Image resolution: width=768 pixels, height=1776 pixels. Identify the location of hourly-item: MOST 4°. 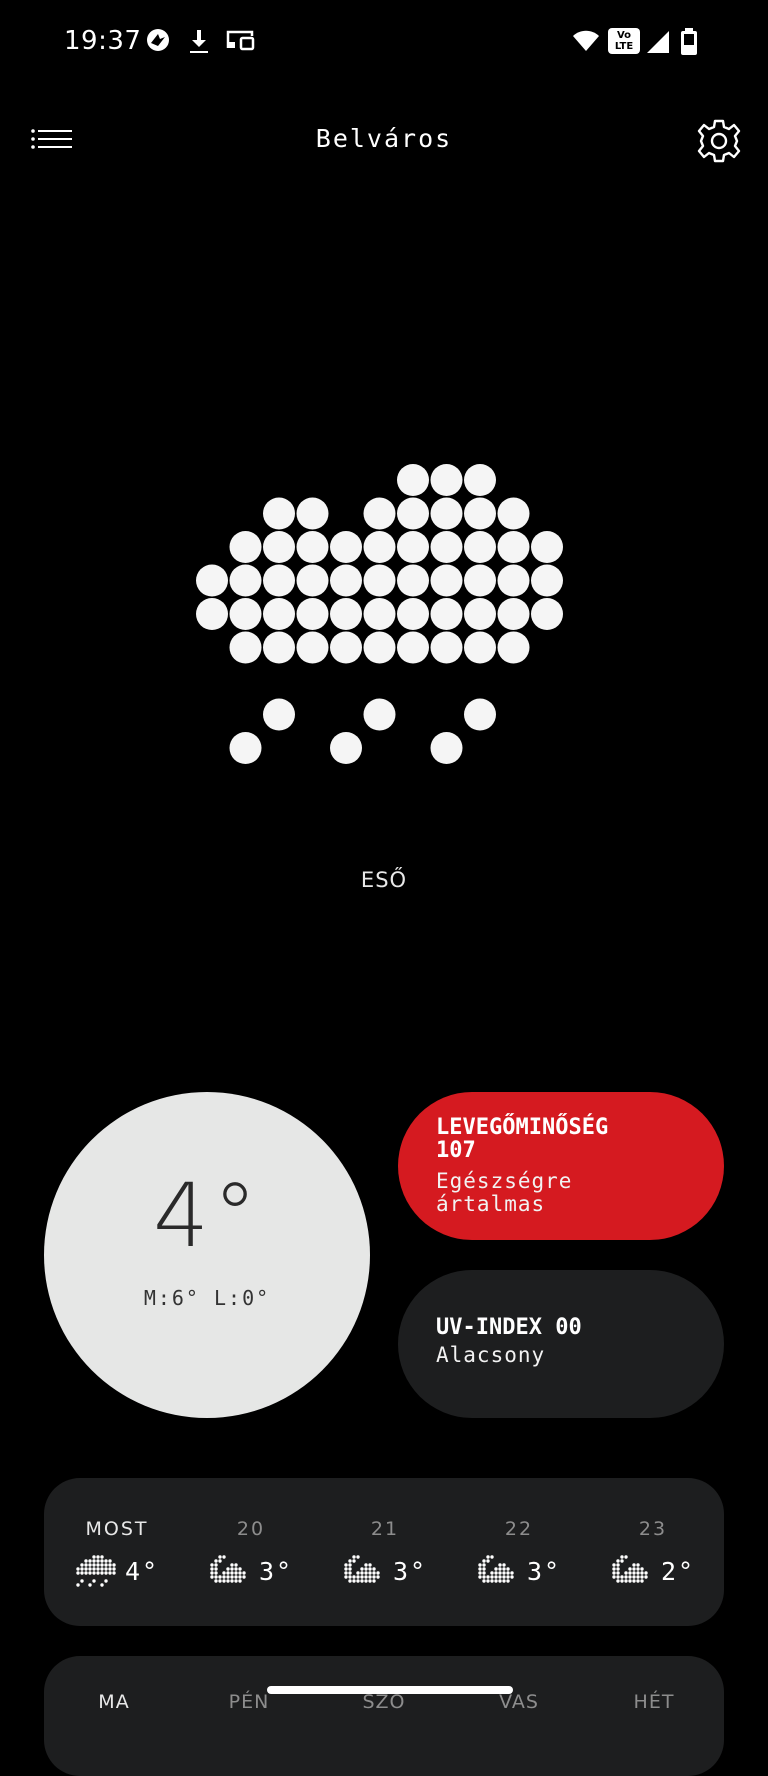
(117, 1552).